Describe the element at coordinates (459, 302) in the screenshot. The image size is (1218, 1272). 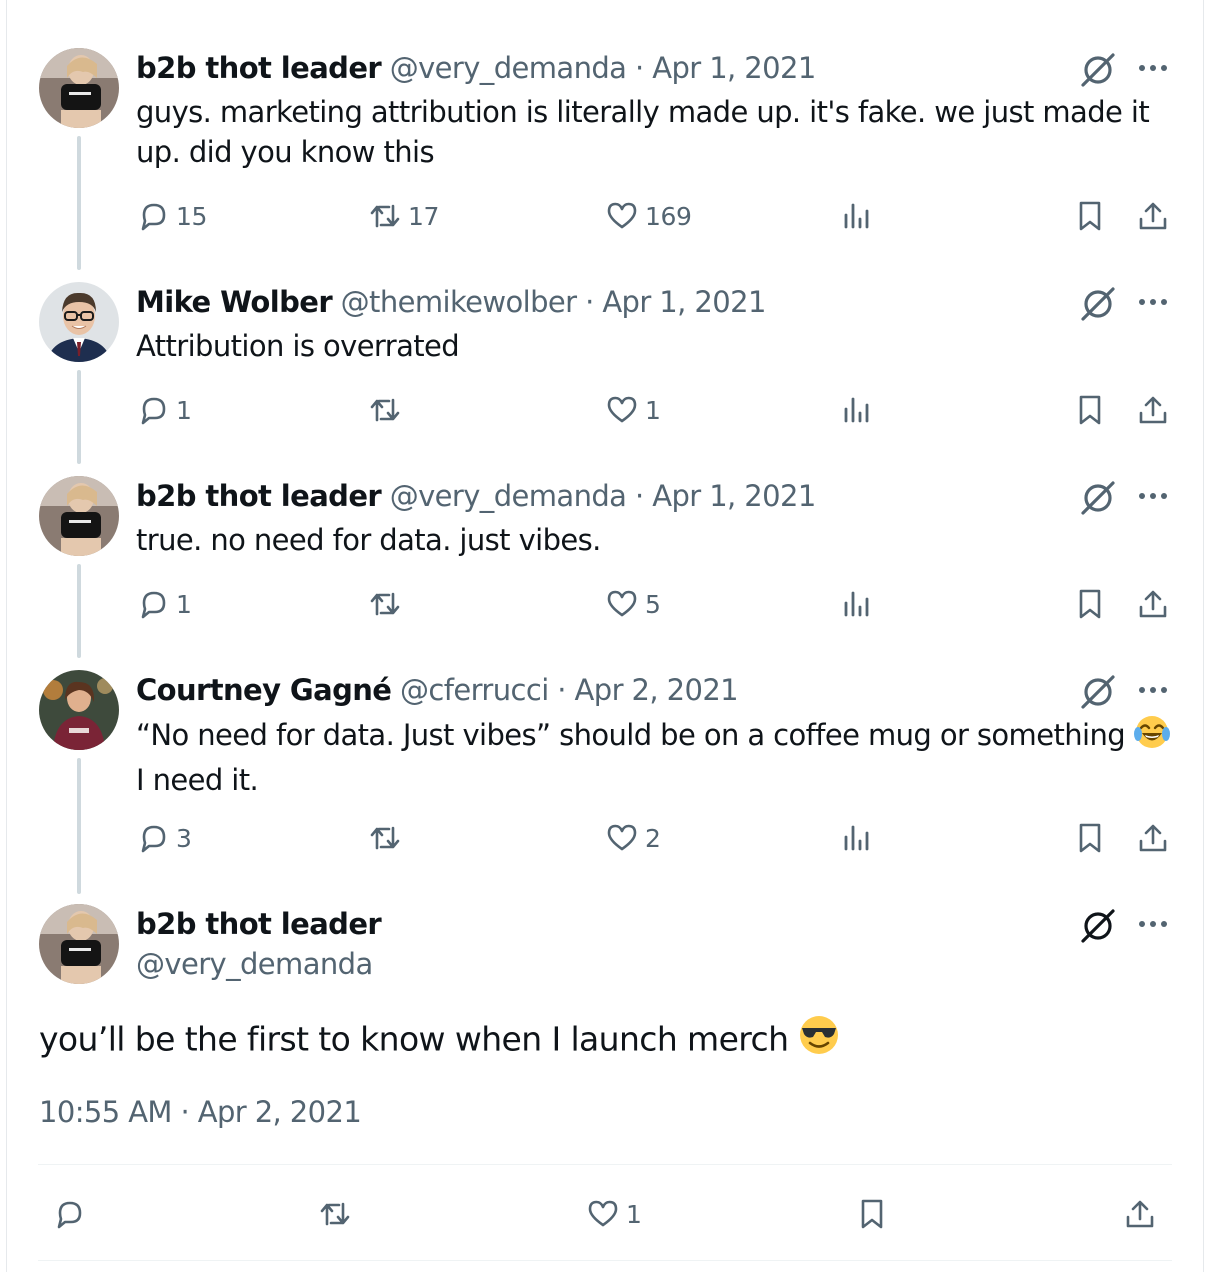
I see `user-handle: @themikewolber` at that location.